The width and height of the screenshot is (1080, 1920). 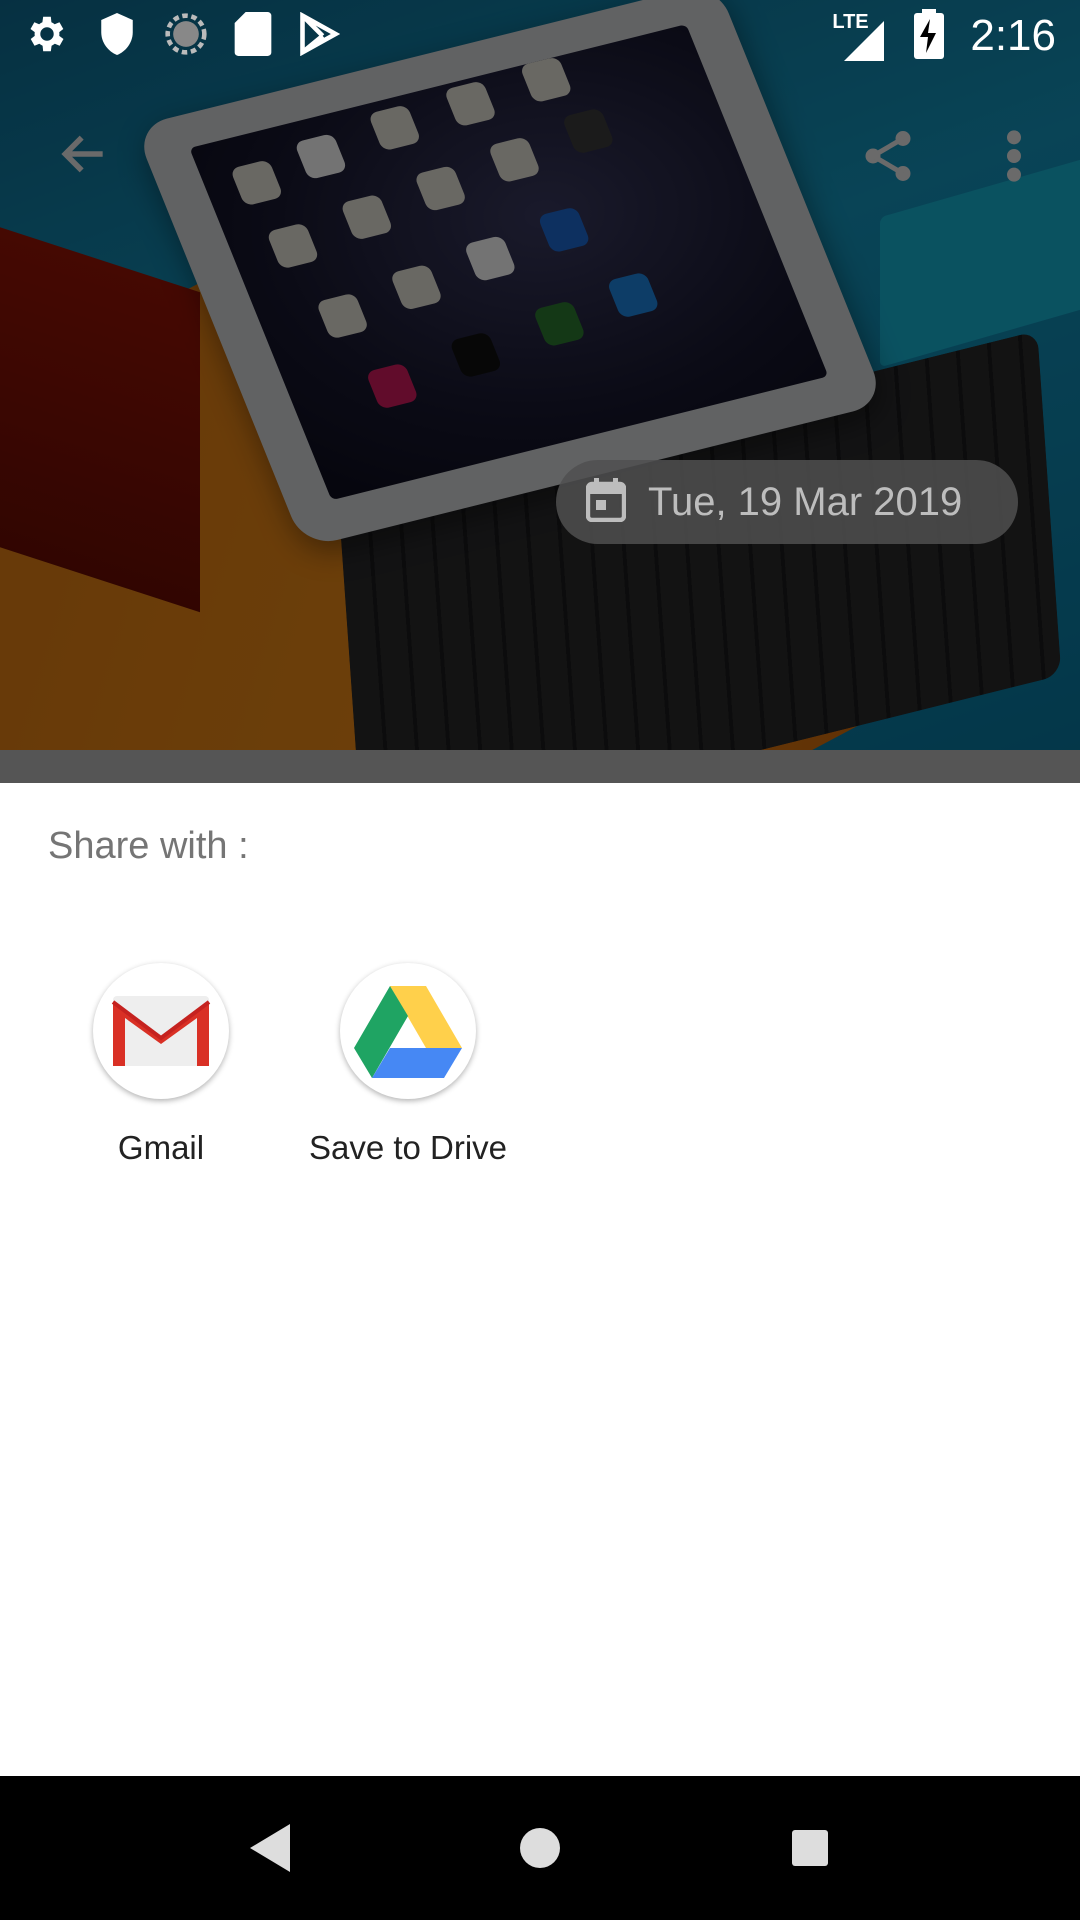 What do you see at coordinates (860, 36) in the screenshot?
I see `lte-signal-icon: LTE` at bounding box center [860, 36].